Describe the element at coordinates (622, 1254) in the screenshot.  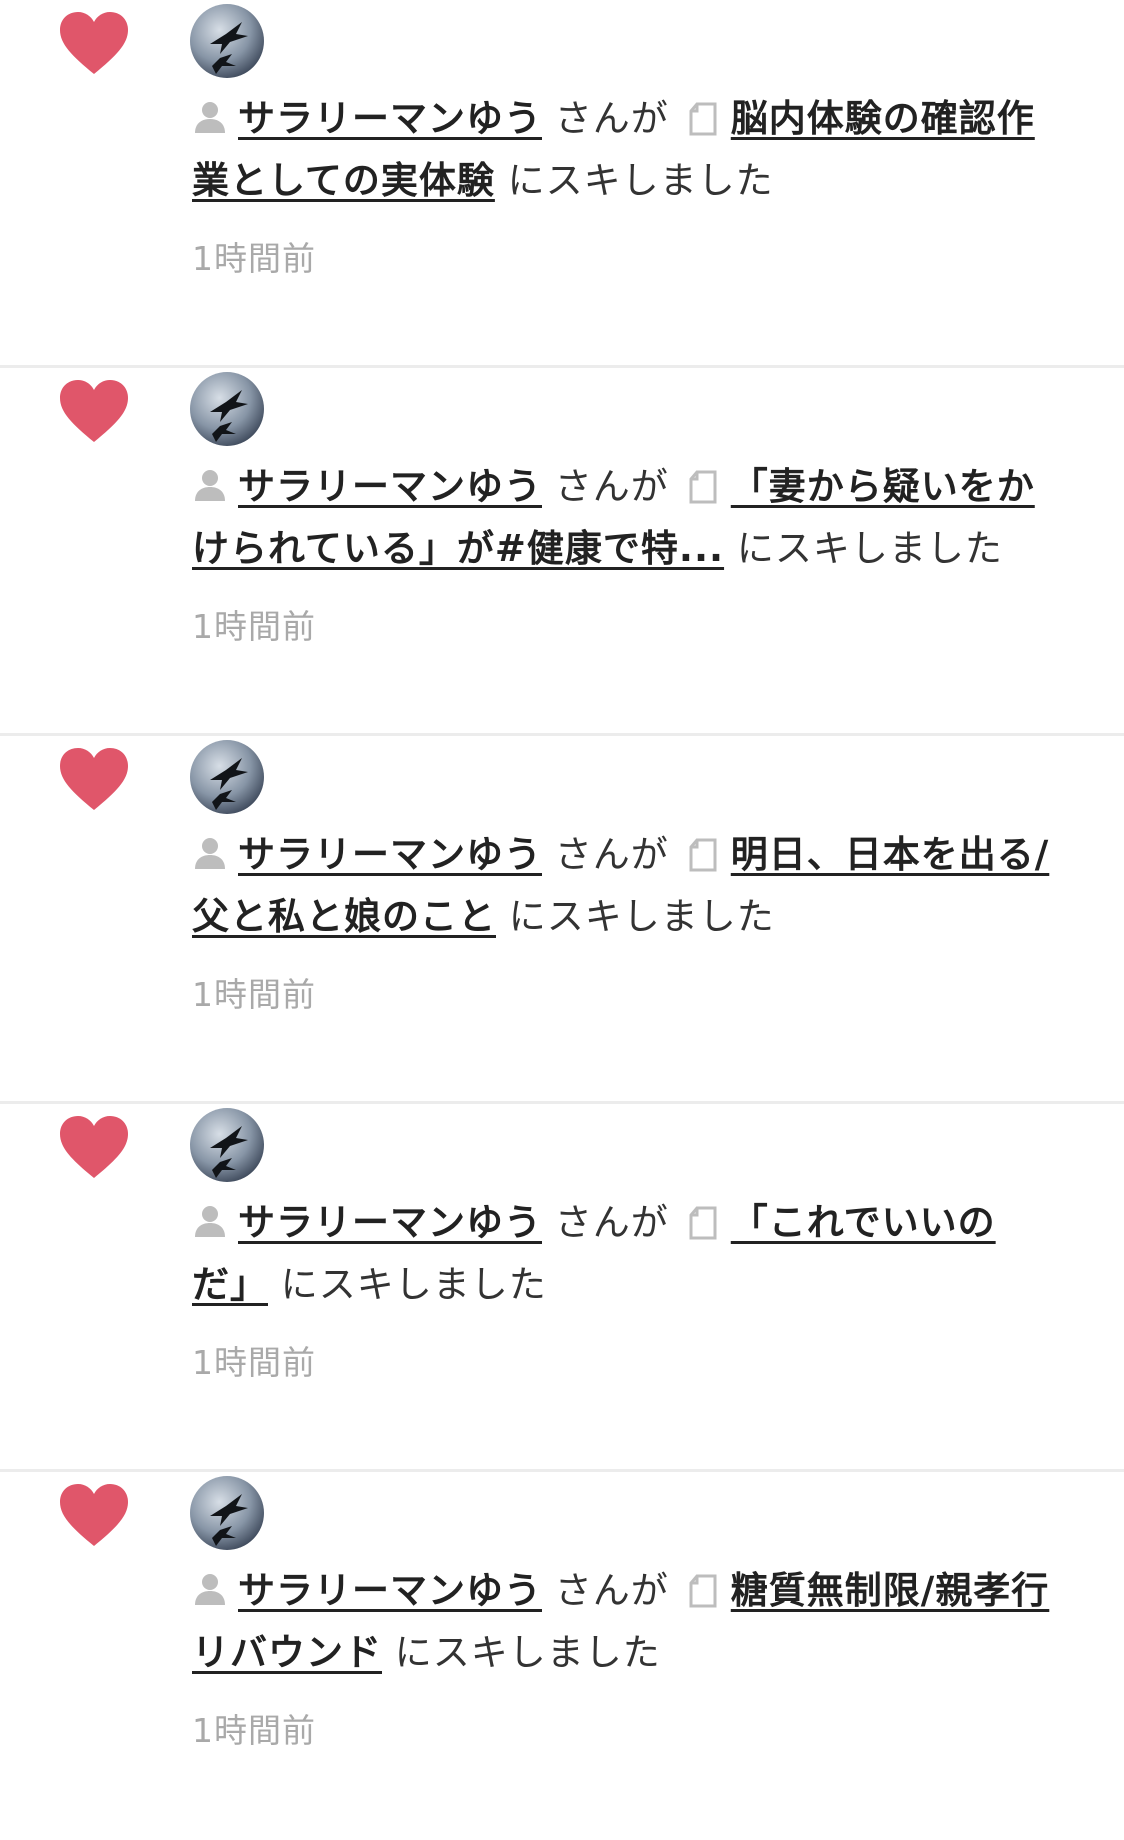
I see `notification-text: サラリーマンゆう さんが 「これでいいのだ」 にスキしました` at that location.